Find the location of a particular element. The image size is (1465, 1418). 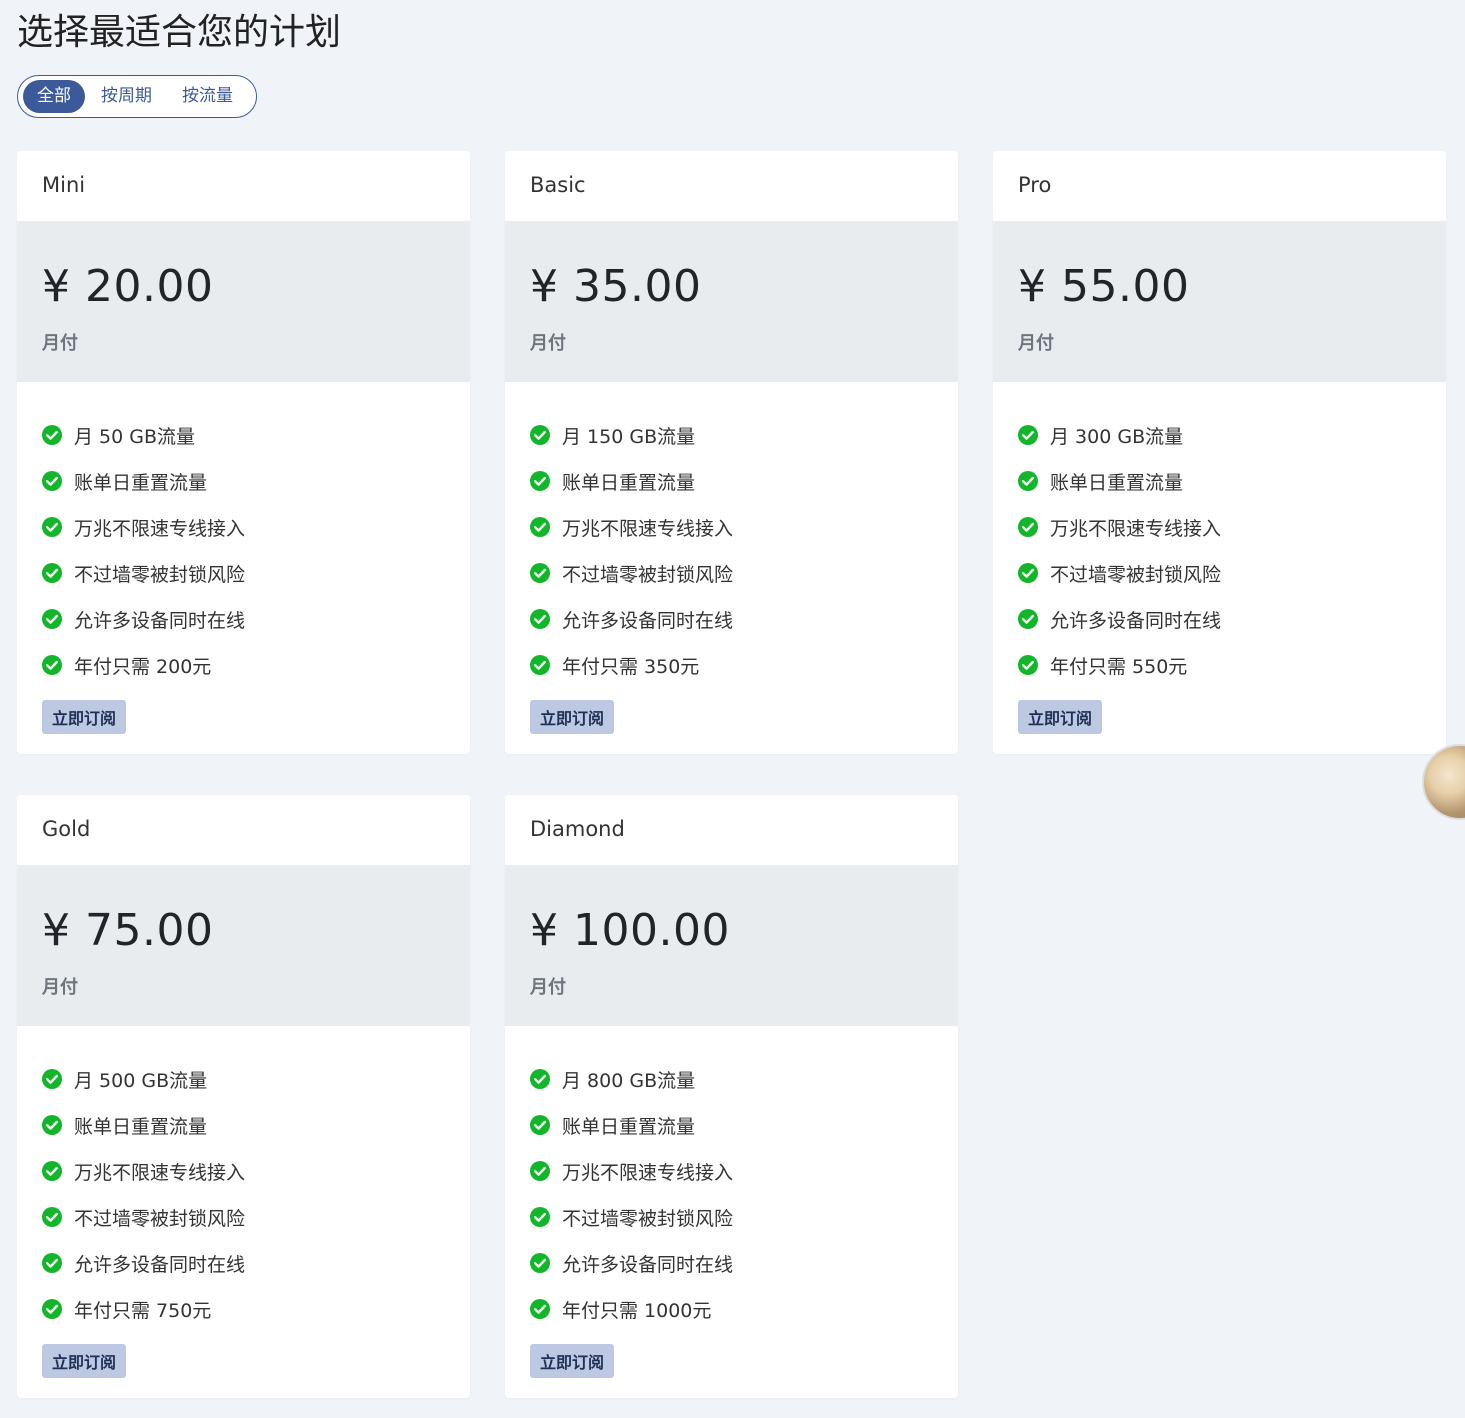

feature-item: 年付只需 550元 is located at coordinates (1219, 665).